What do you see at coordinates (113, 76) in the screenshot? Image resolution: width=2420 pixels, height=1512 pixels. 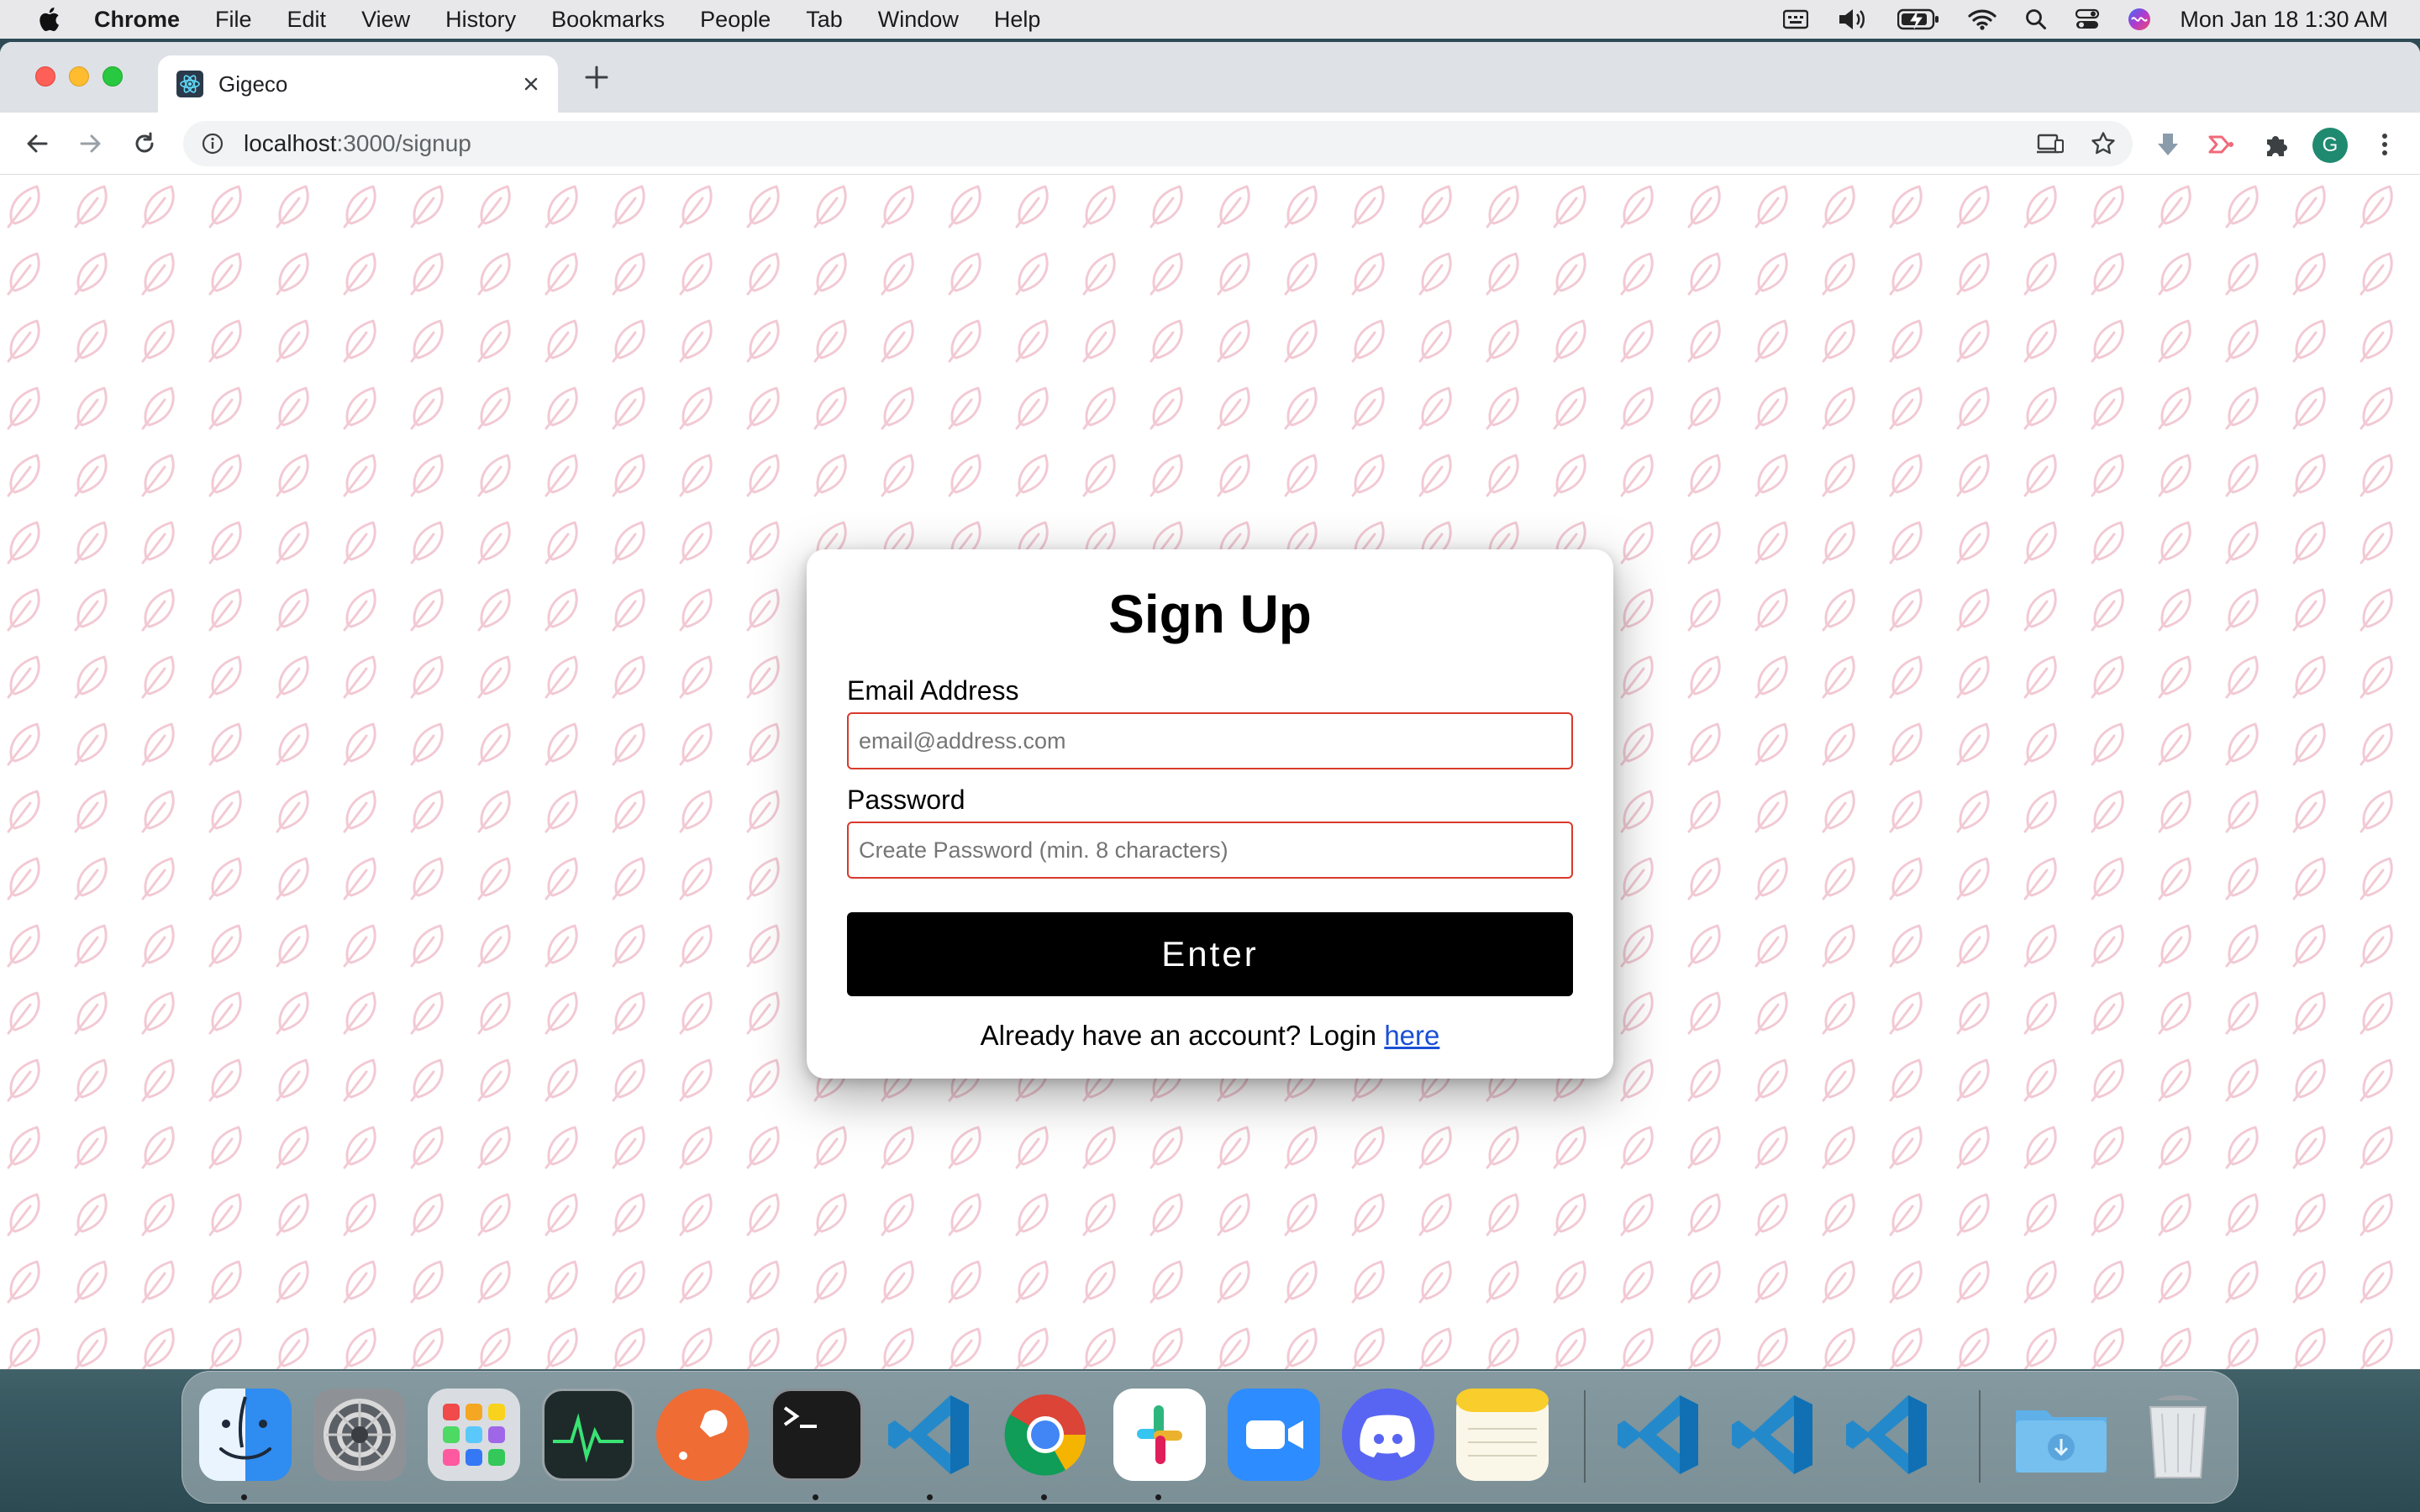 I see `window-maximize-button` at bounding box center [113, 76].